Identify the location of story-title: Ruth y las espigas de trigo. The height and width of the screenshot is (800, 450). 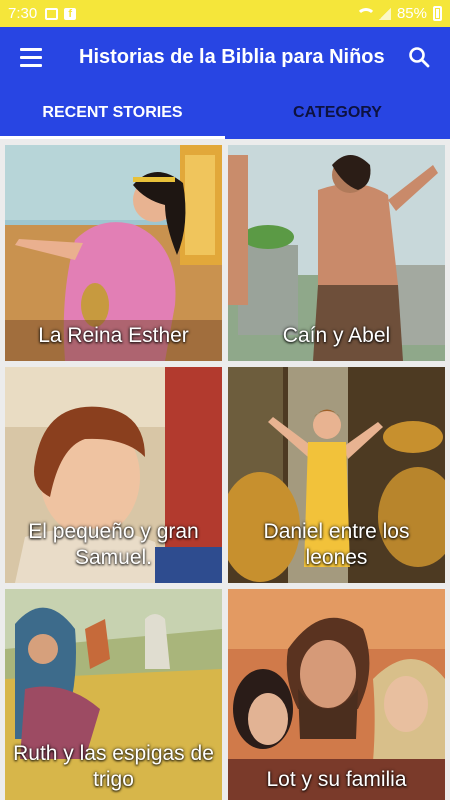
(113, 766).